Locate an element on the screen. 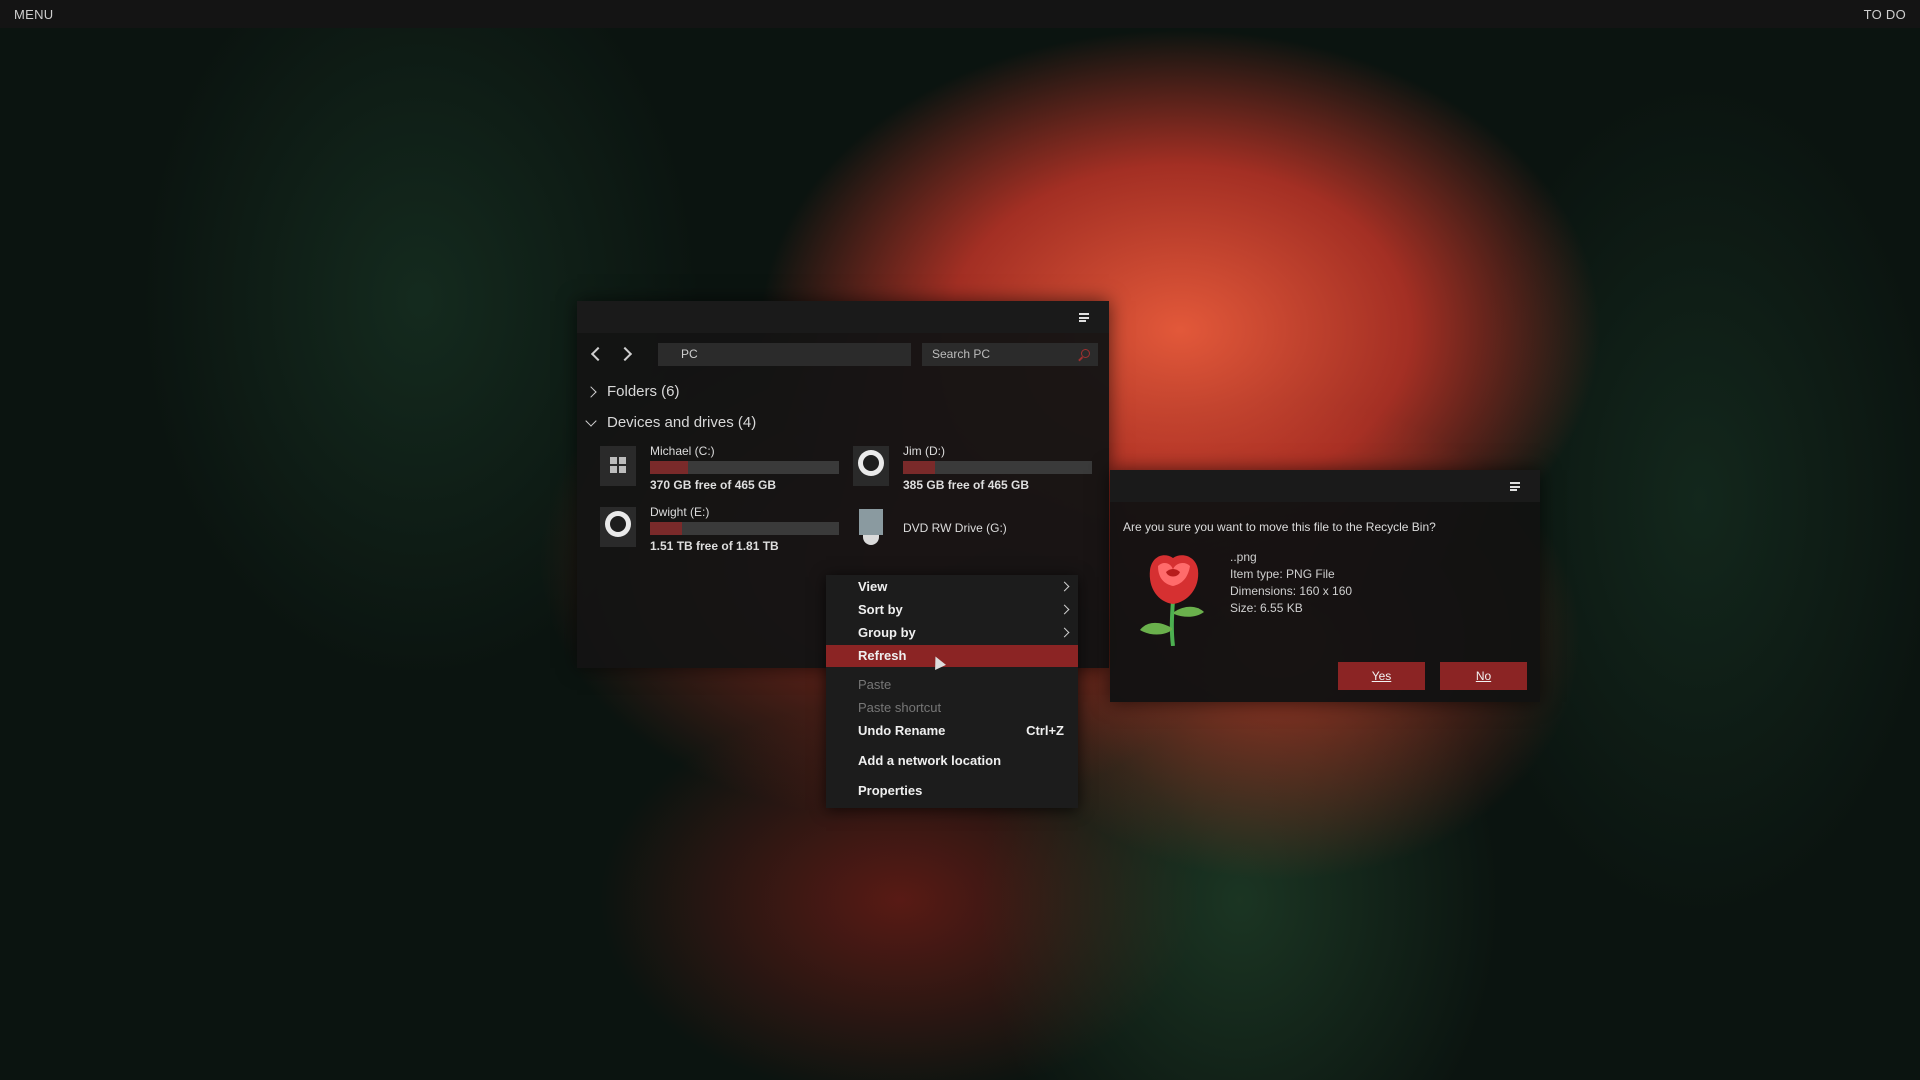 This screenshot has height=1080, width=1920. address-bar: PC is located at coordinates (784, 354).